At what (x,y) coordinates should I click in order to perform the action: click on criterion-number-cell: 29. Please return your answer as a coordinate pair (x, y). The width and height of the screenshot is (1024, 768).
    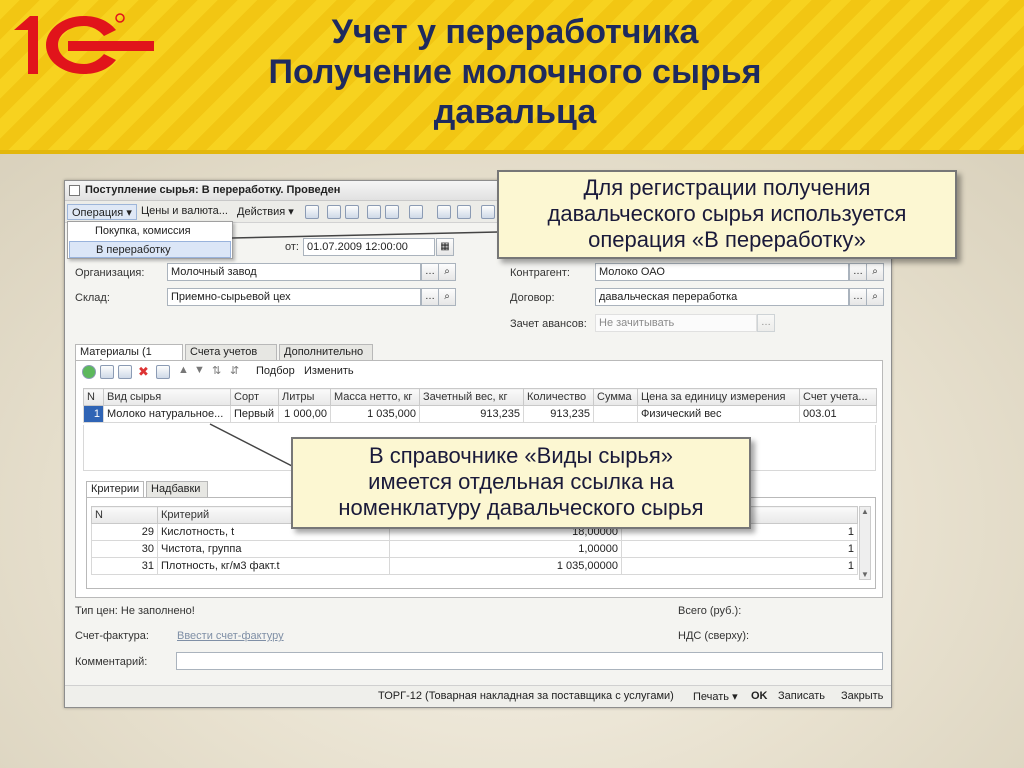
    Looking at the image, I should click on (124, 532).